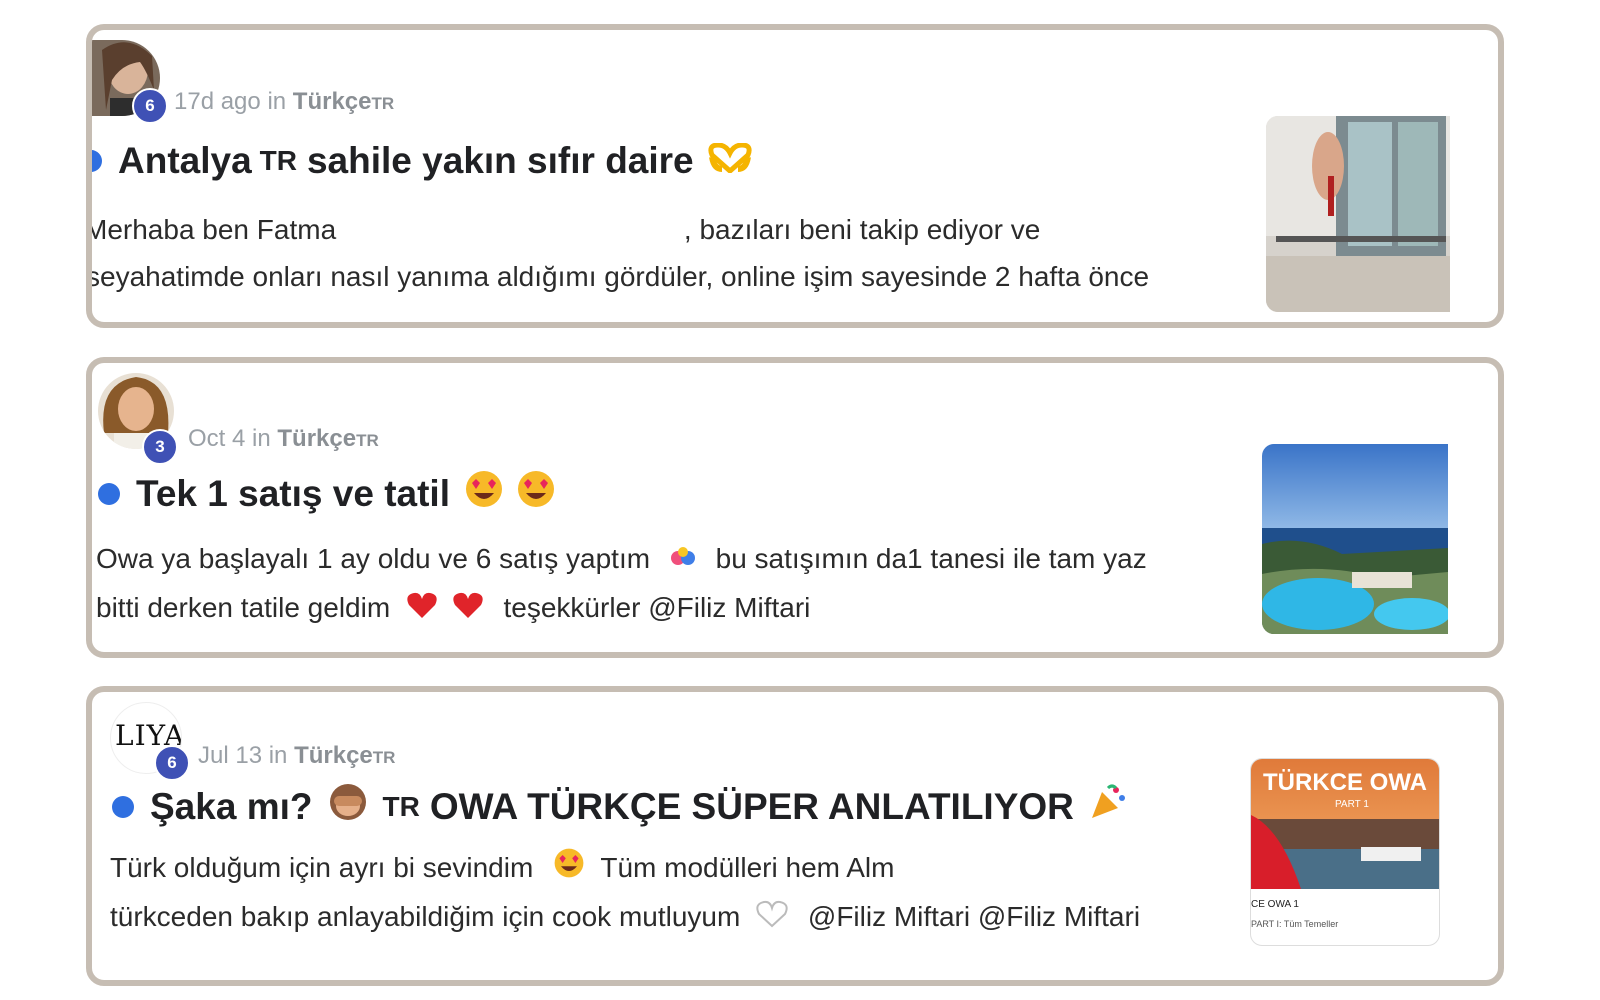  I want to click on title-text: Tek 1 satış ve tatil, so click(293, 493).